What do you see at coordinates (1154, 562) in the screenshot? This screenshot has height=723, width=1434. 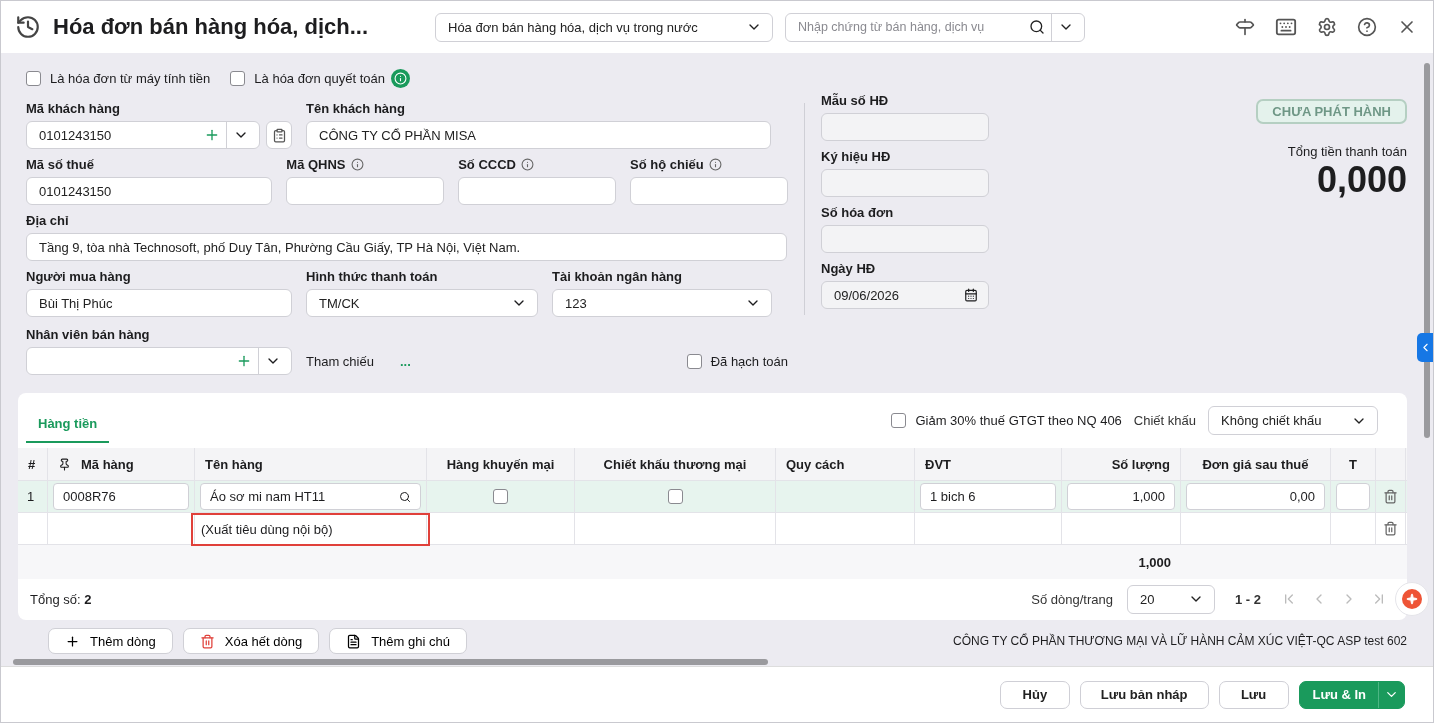 I see `column-total: 1,000` at bounding box center [1154, 562].